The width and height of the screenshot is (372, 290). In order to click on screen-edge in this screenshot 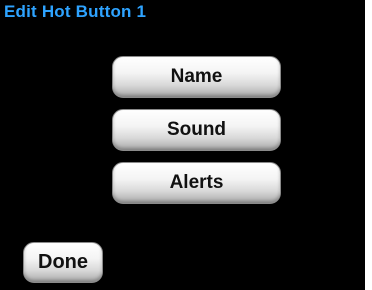, I will do `click(368, 145)`.